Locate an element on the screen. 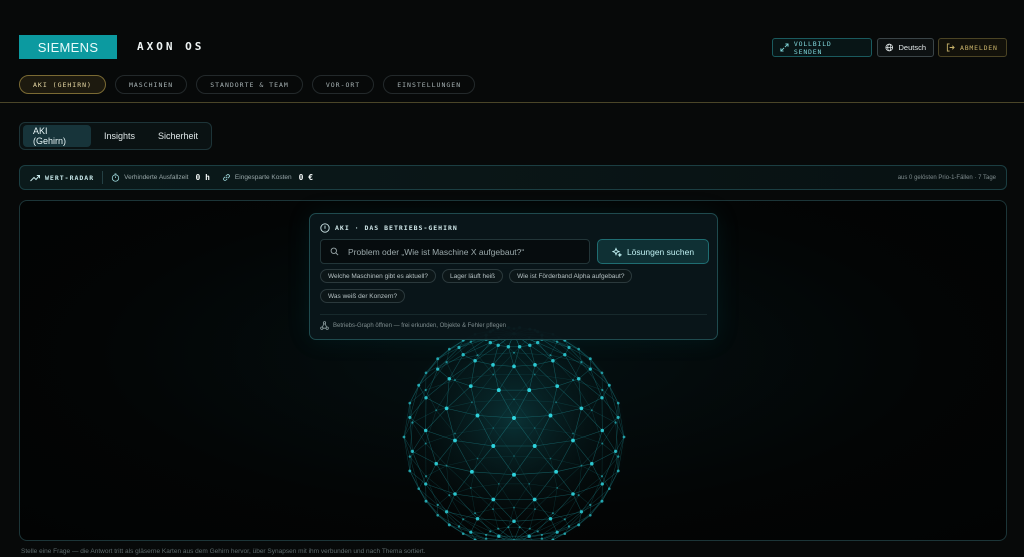 The width and height of the screenshot is (1024, 557). siemens-logo: SIEMENS is located at coordinates (68, 47).